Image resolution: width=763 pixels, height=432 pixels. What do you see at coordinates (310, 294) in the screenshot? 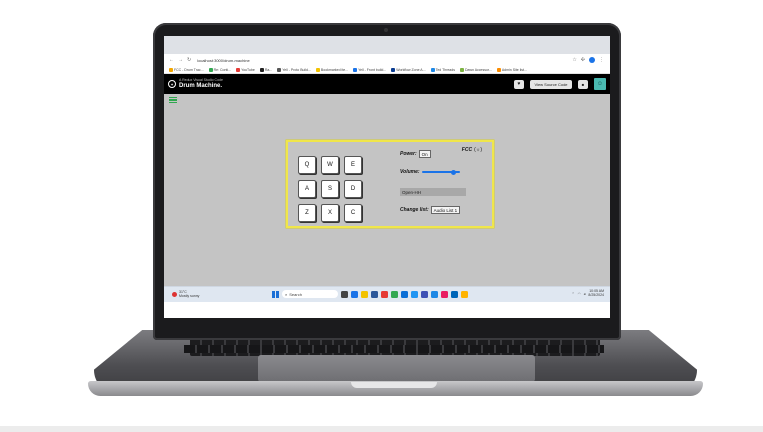
I see `taskbar-search: ⌕ Search` at bounding box center [310, 294].